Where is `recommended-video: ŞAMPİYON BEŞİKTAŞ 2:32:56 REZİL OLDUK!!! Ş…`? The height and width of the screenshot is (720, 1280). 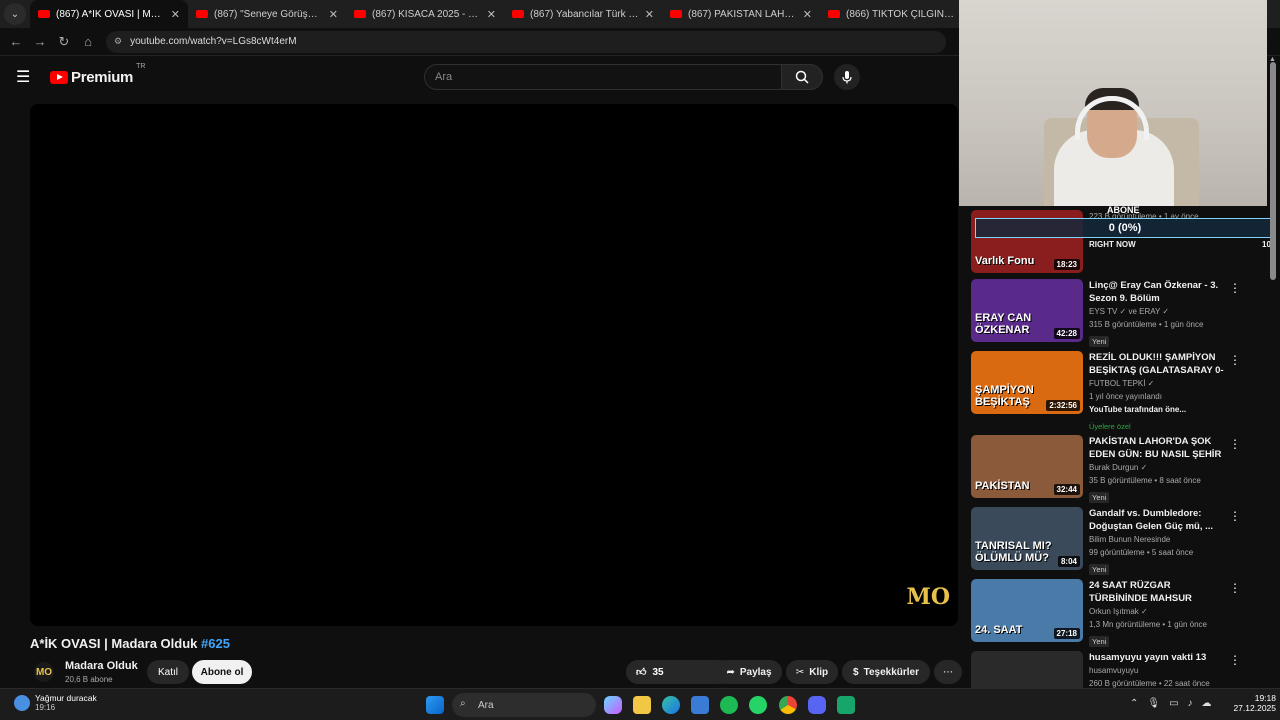
recommended-video: ŞAMPİYON BEŞİKTAŞ 2:32:56 REZİL OLDUK!!! Ş… is located at coordinates (1111, 391).